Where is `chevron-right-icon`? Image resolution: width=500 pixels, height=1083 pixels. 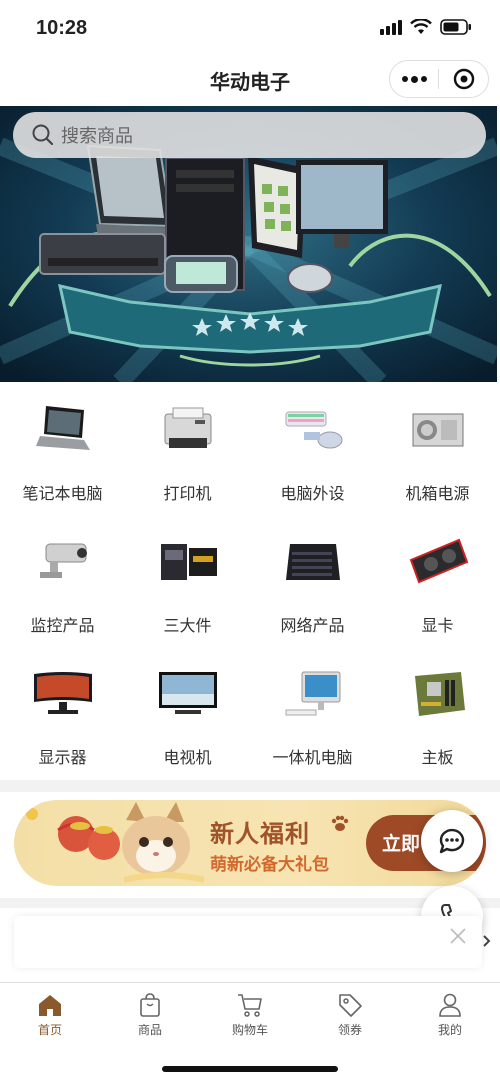
chevron-right-icon is located at coordinates (487, 941).